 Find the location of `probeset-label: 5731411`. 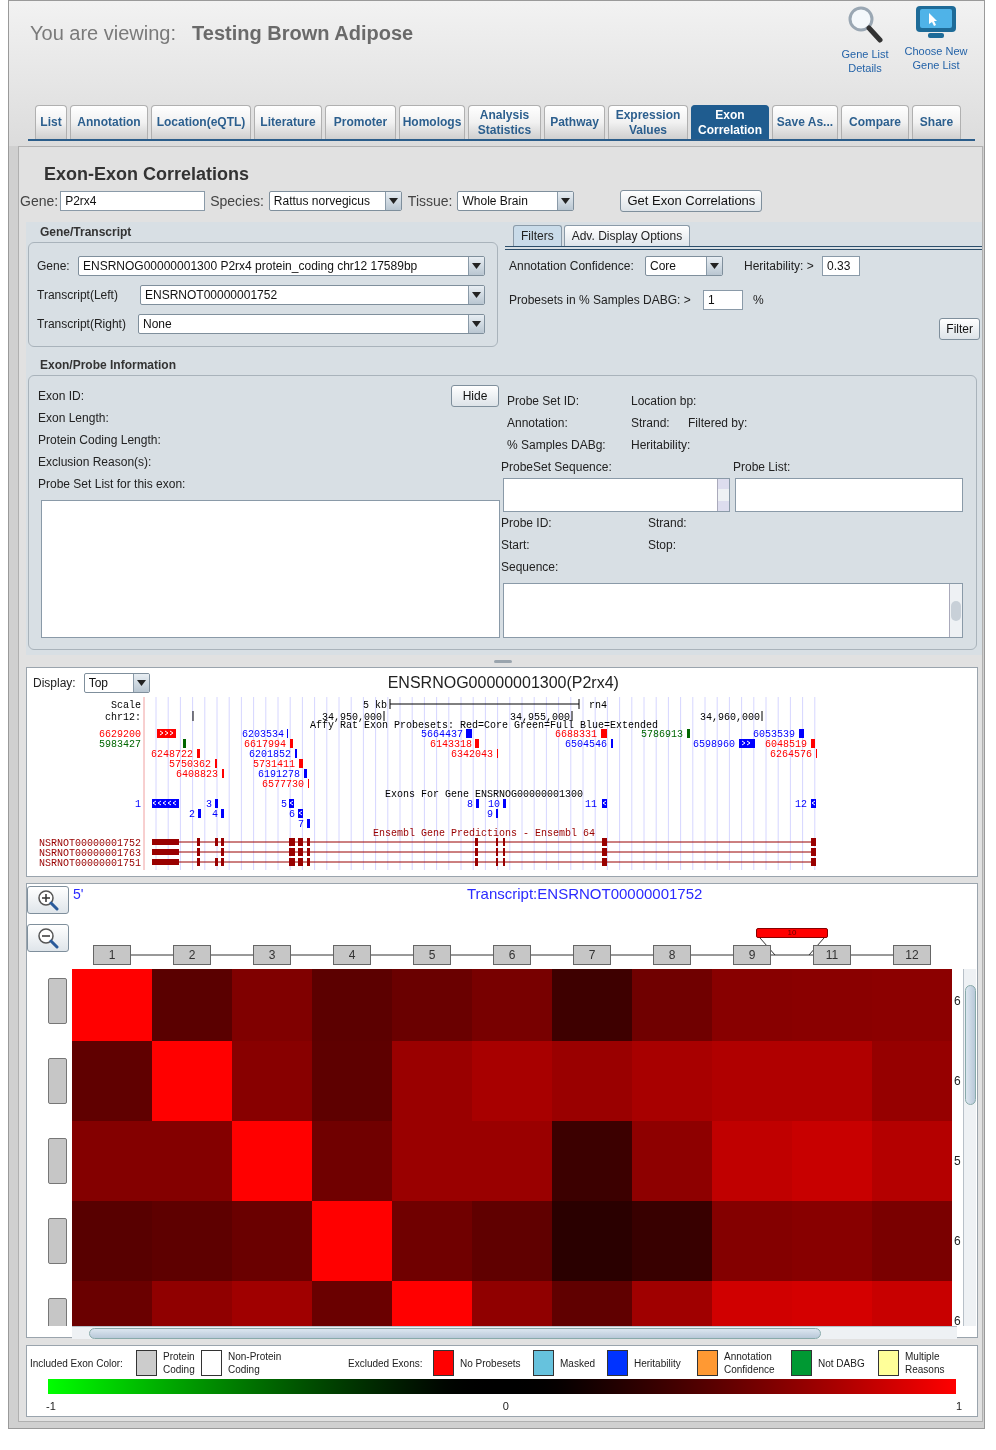

probeset-label: 5731411 is located at coordinates (274, 764).